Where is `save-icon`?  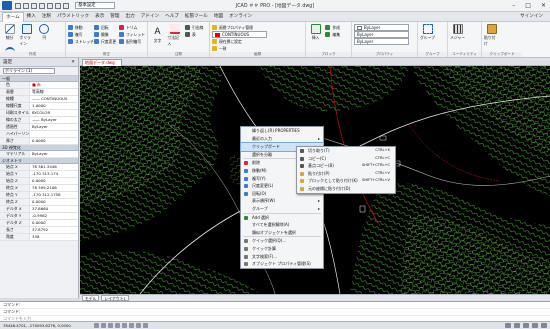 save-icon is located at coordinates (34, 5).